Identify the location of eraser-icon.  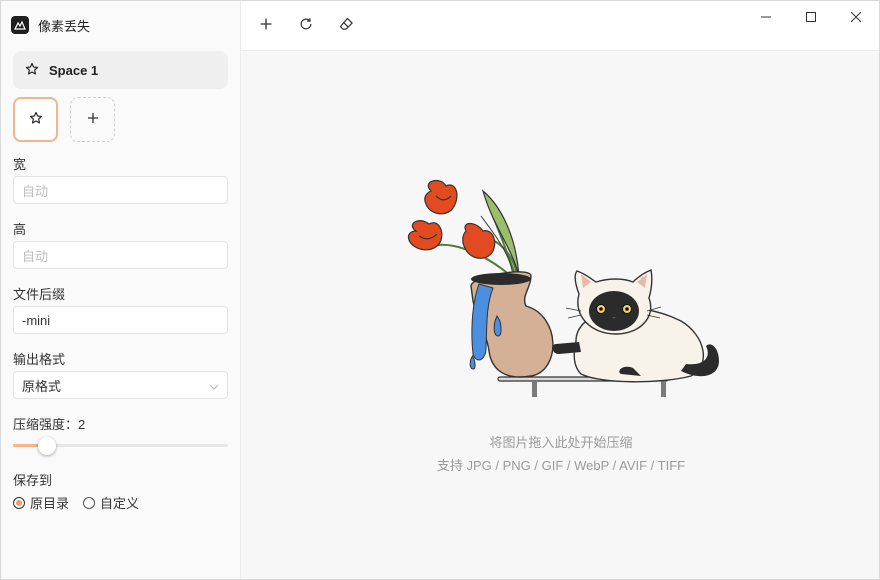
(346, 25).